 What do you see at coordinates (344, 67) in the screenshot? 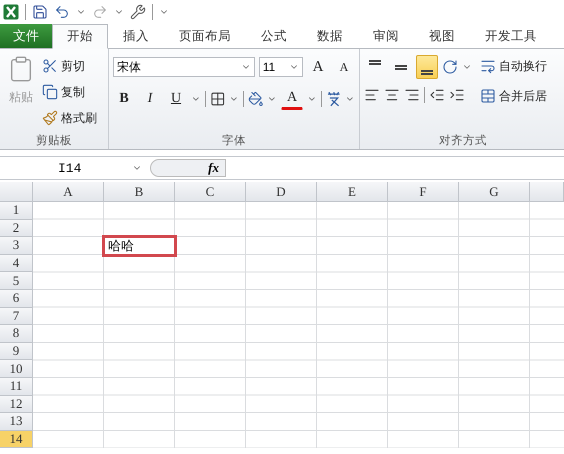
I see `shrink-font-button: A` at bounding box center [344, 67].